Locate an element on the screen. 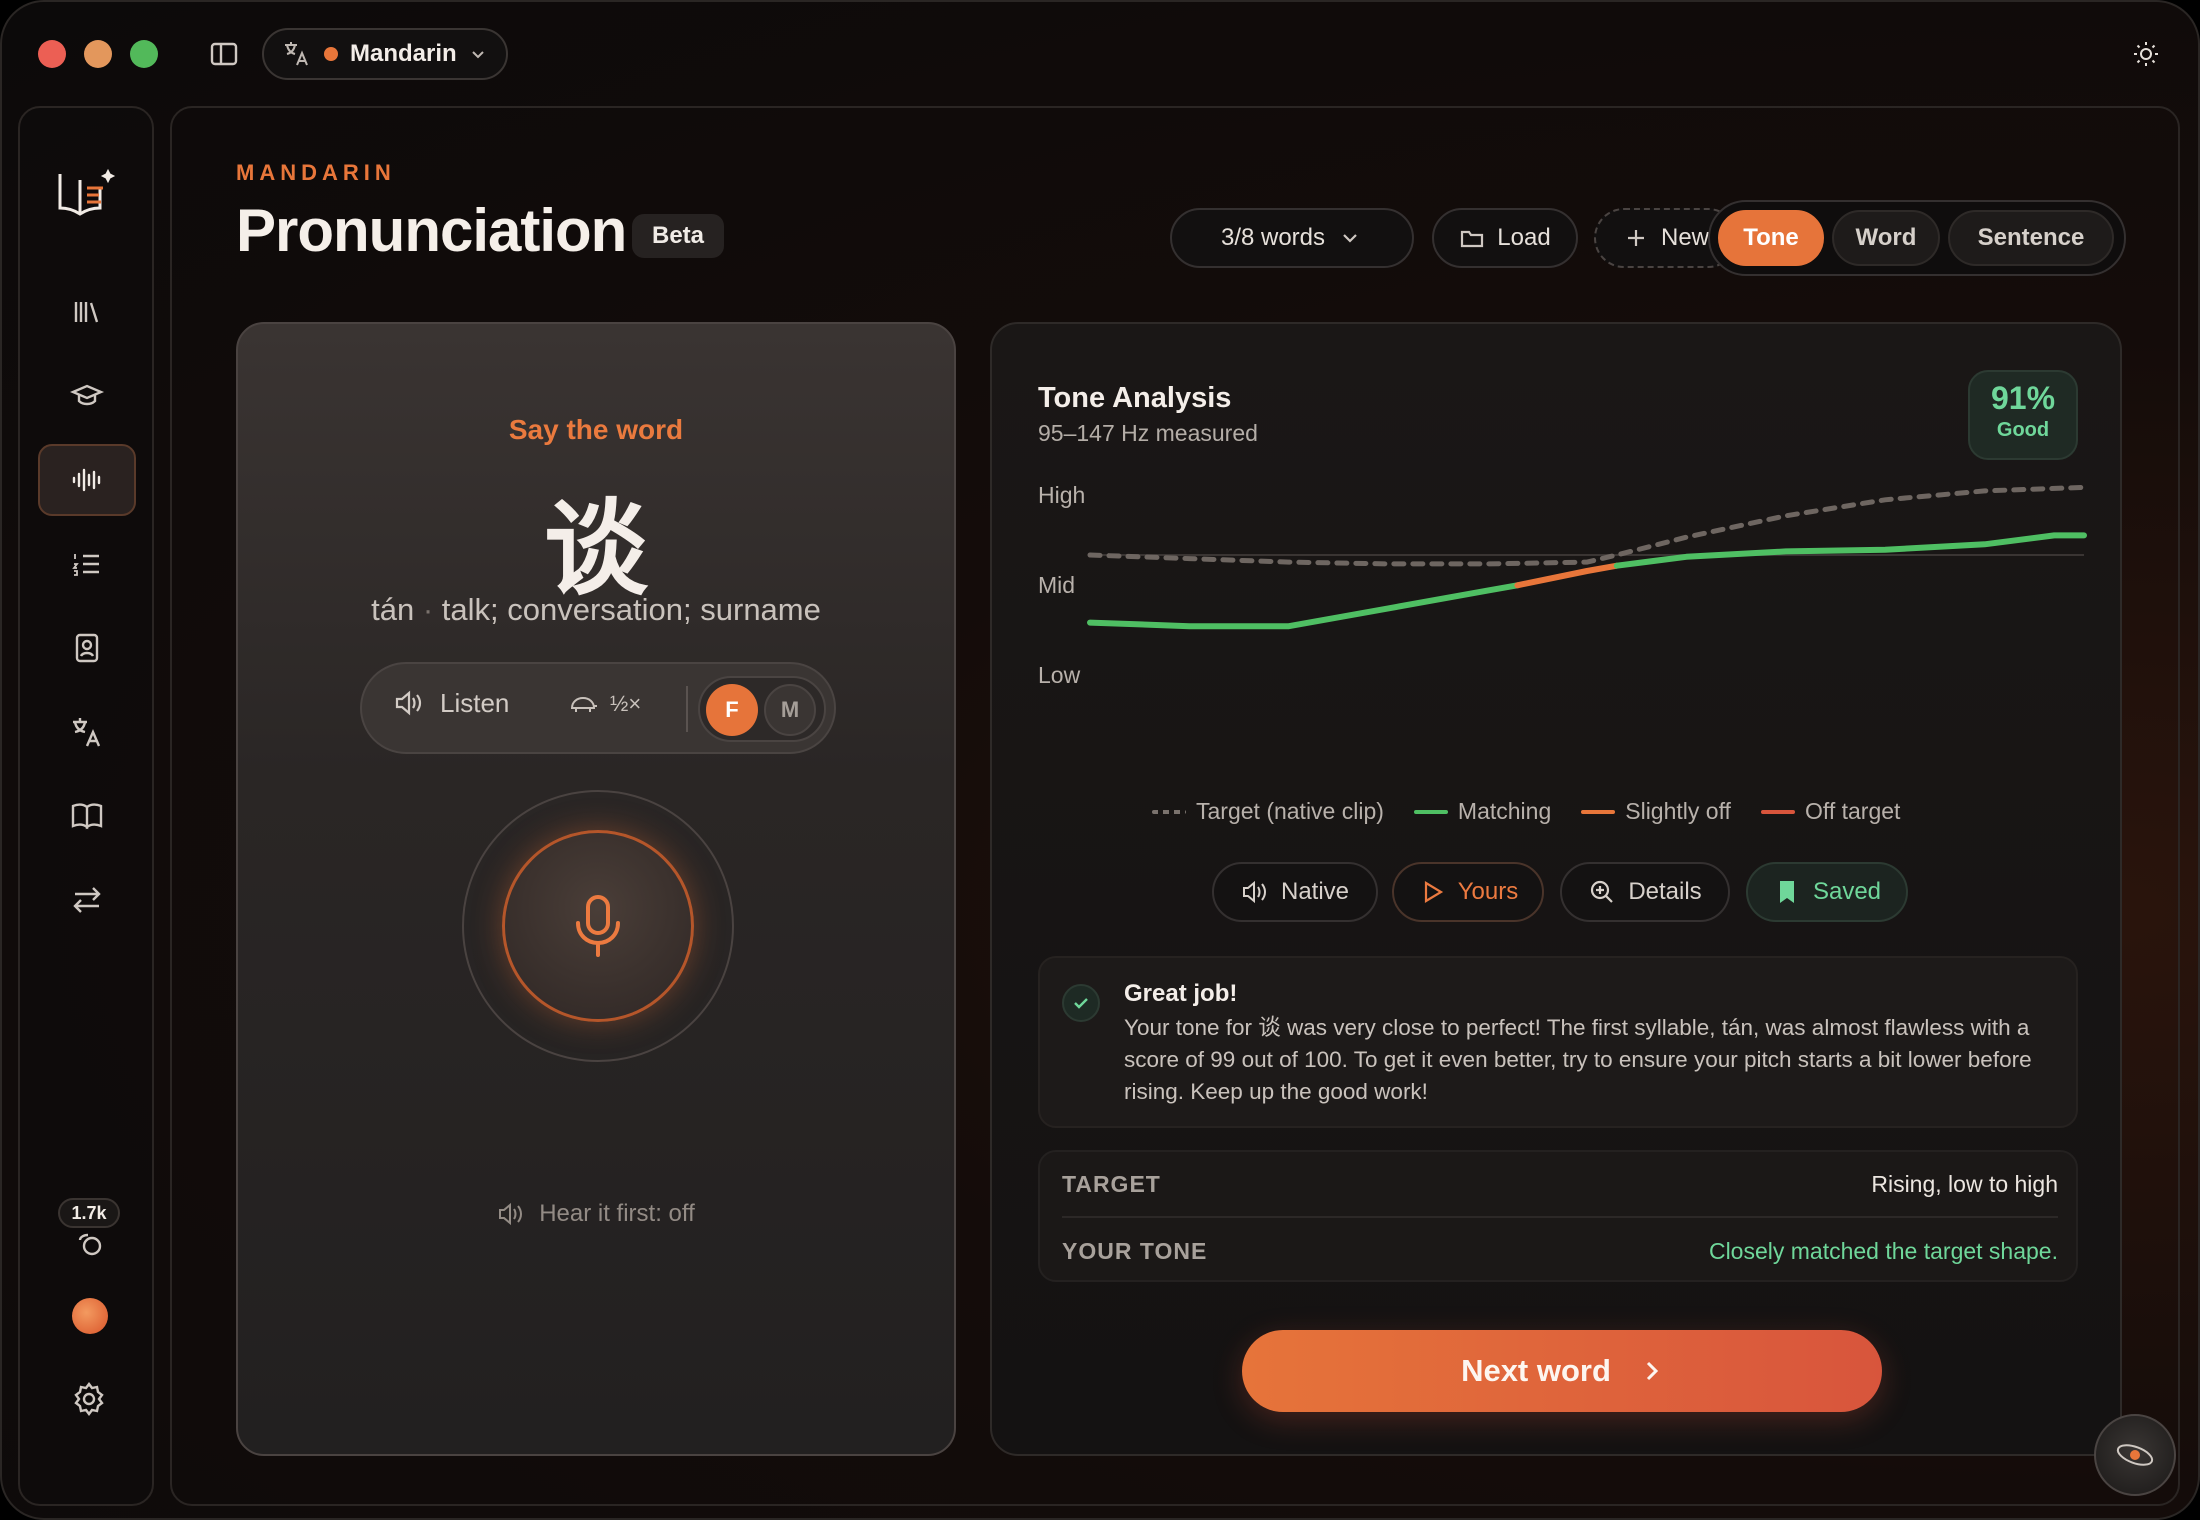  numbered-list-icon is located at coordinates (85, 565).